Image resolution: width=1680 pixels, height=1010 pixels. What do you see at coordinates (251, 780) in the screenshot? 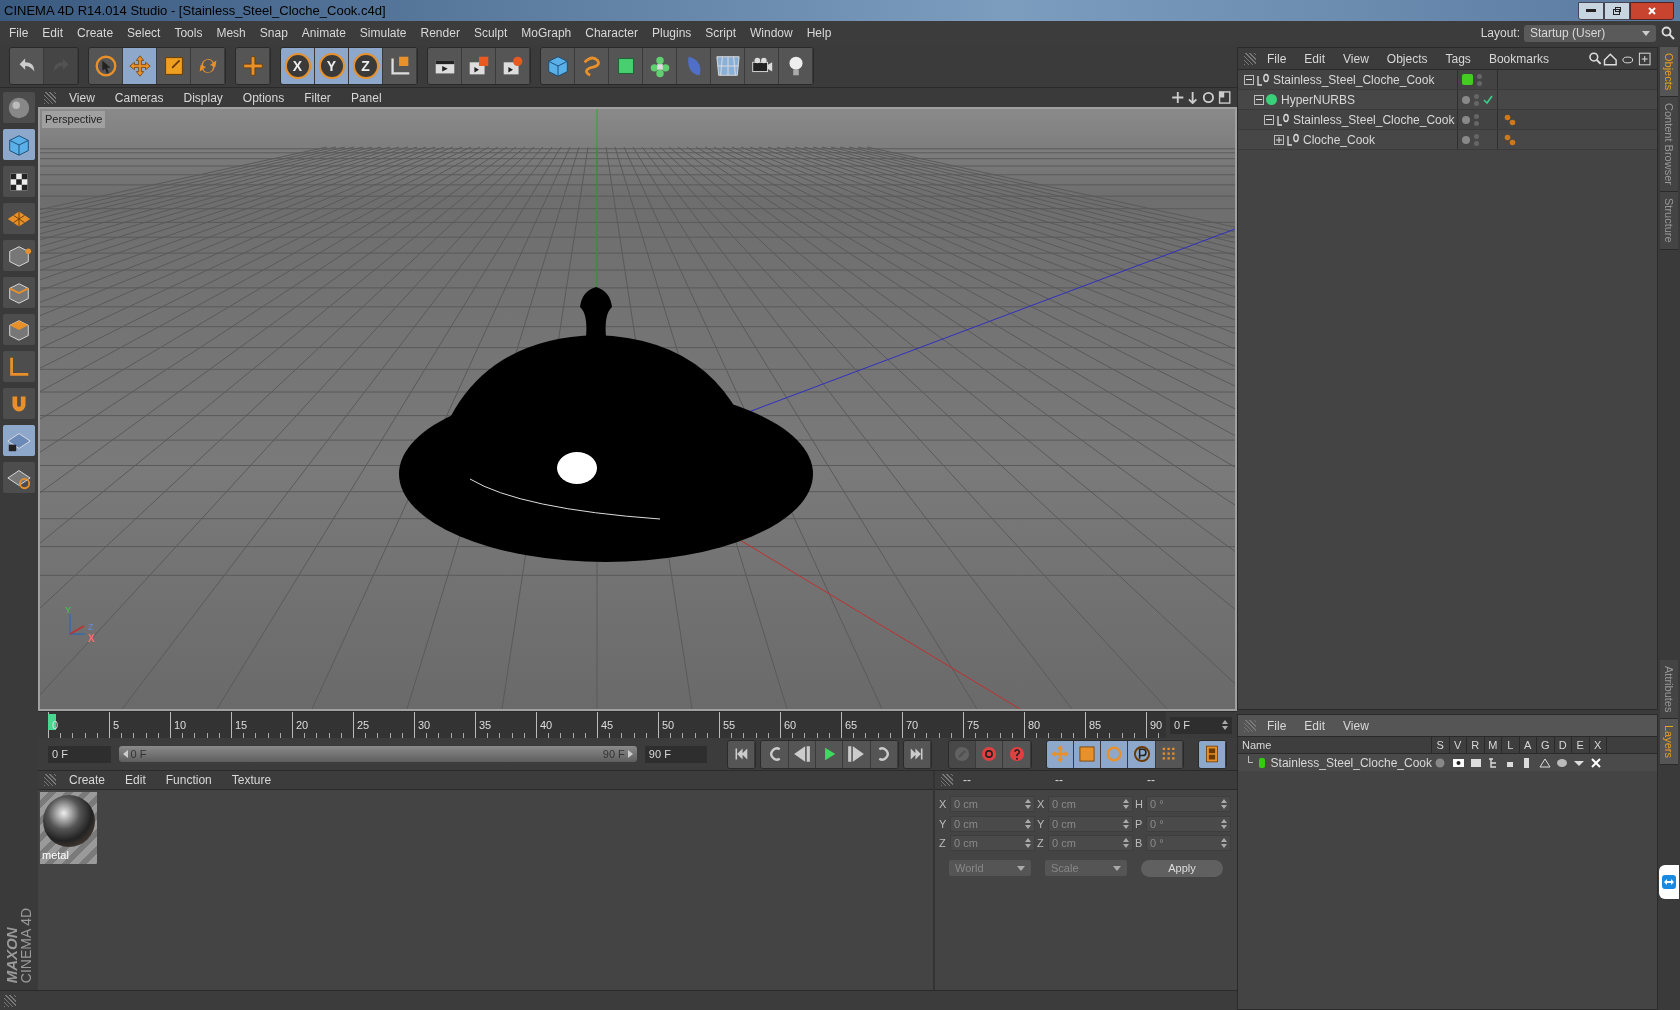
I see `menu-item: Texture` at bounding box center [251, 780].